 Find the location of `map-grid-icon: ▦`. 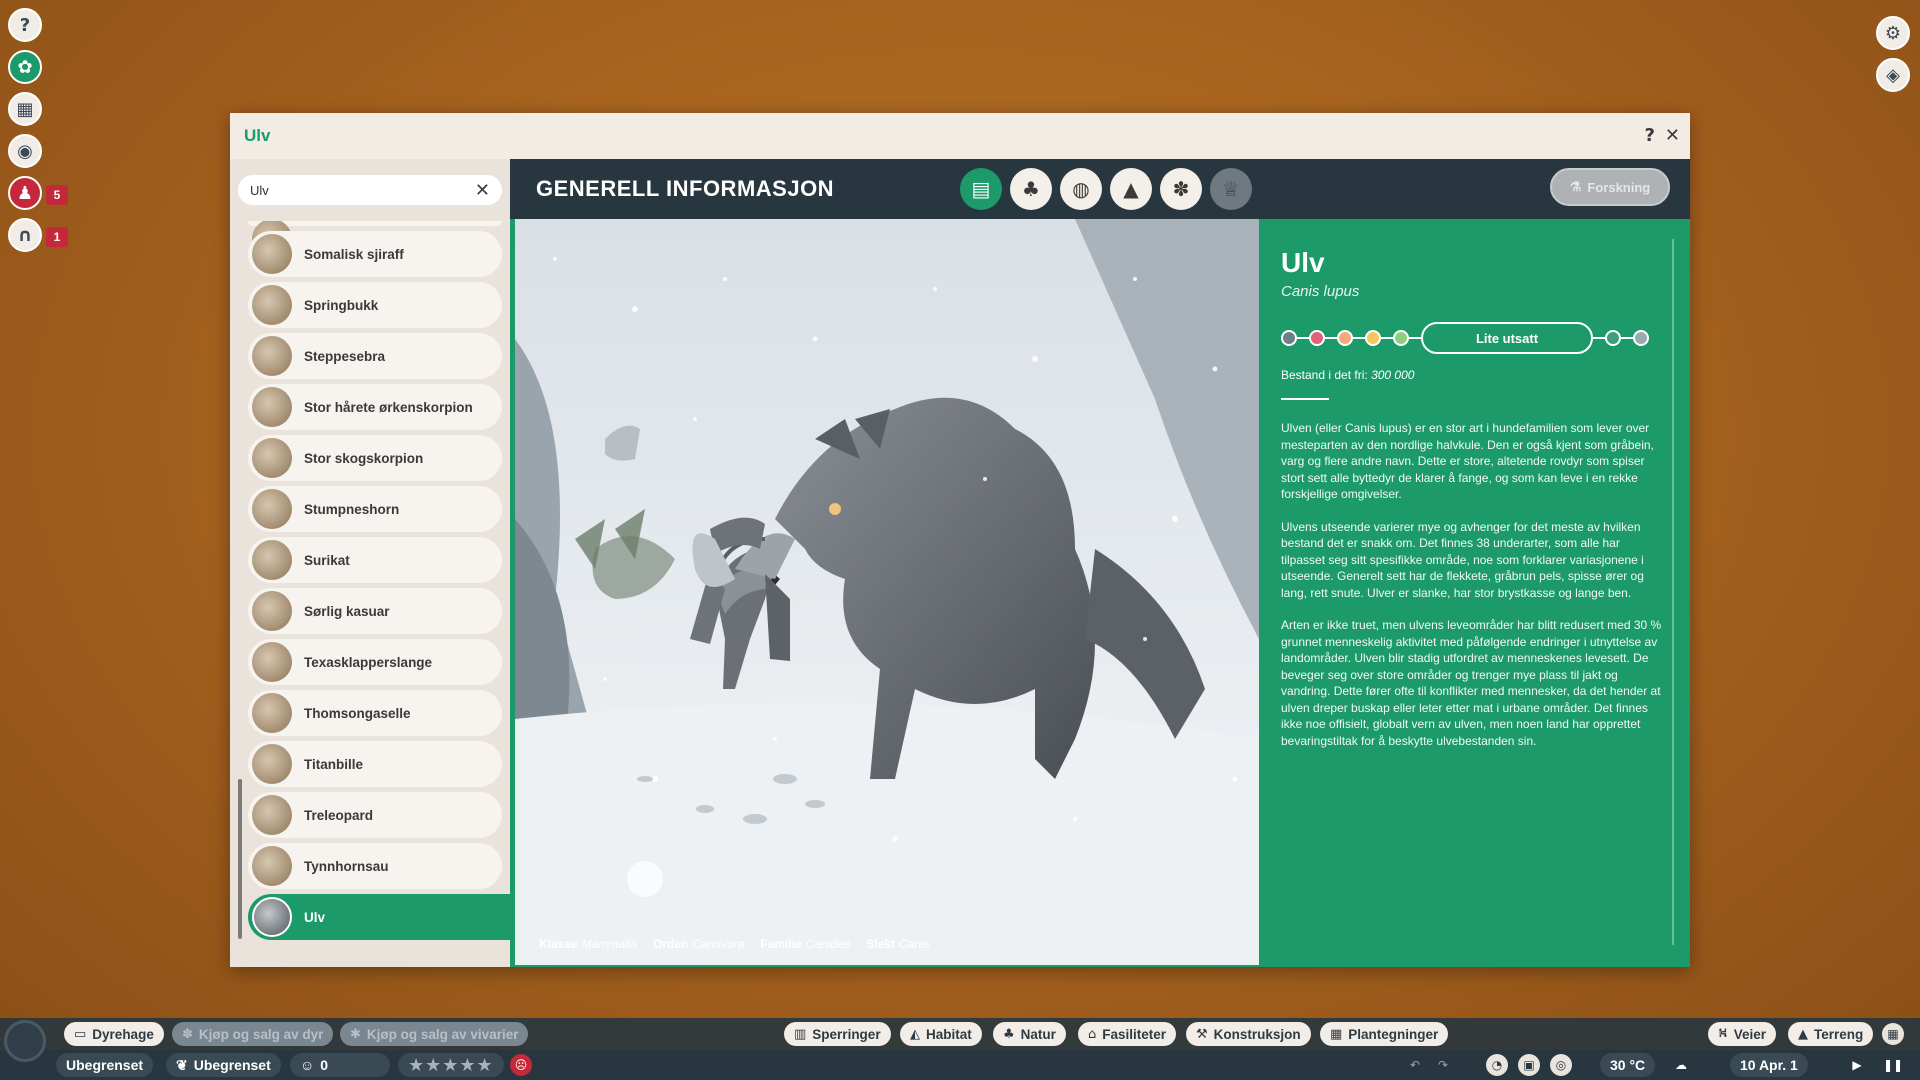

map-grid-icon: ▦ is located at coordinates (1893, 1034).